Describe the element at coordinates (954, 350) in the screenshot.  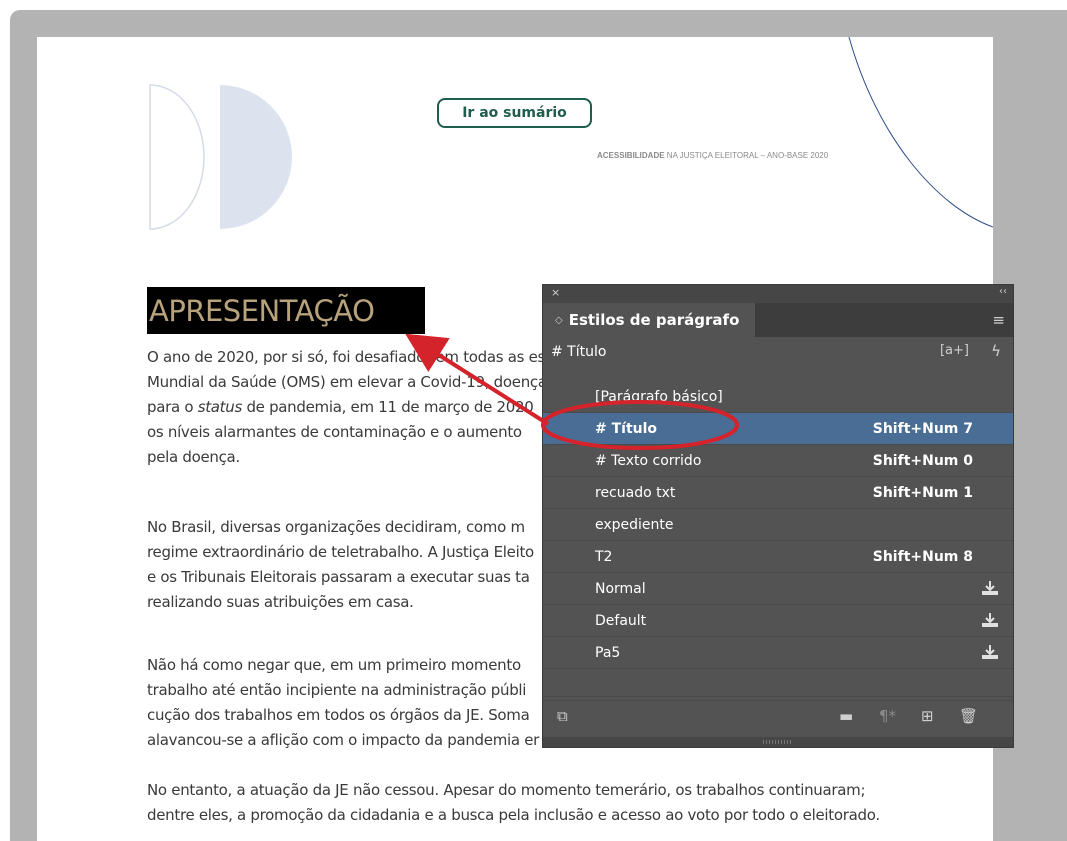
I see `create-style-from-selection-icon: [a+]` at that location.